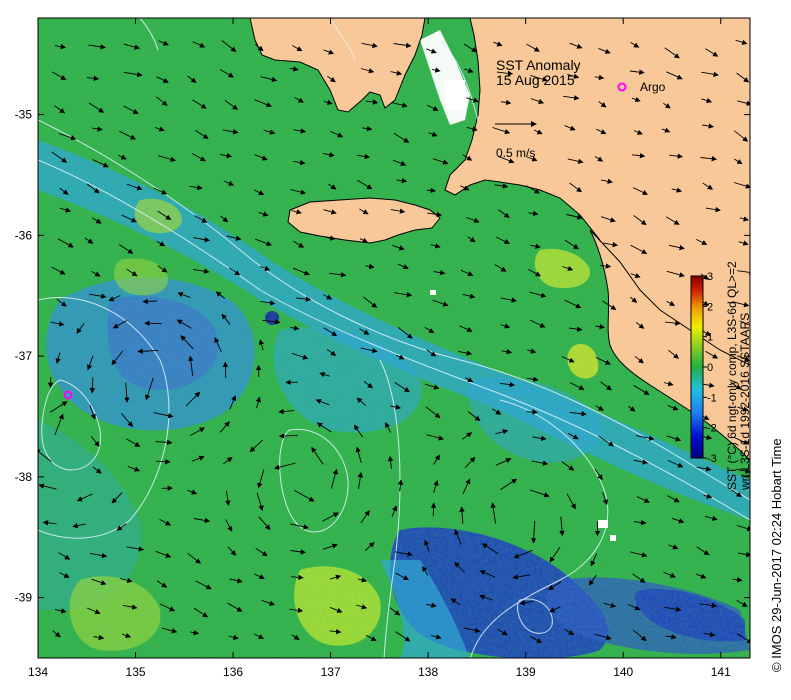 This screenshot has width=791, height=700. Describe the element at coordinates (24, 477) in the screenshot. I see `y-tick-label: -38` at that location.